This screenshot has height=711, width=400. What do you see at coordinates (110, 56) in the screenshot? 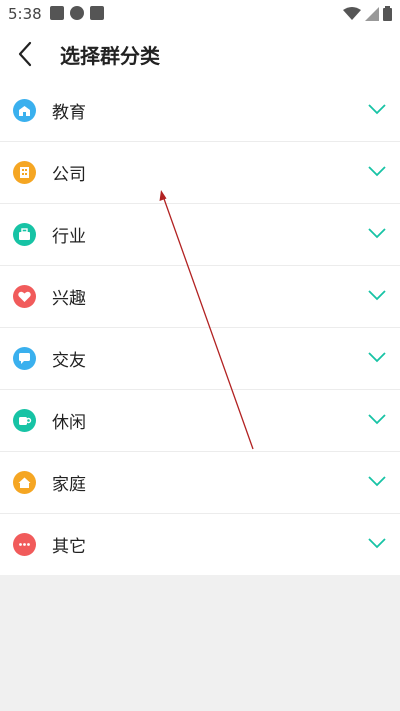
I see `page-title: 选择群分类` at bounding box center [110, 56].